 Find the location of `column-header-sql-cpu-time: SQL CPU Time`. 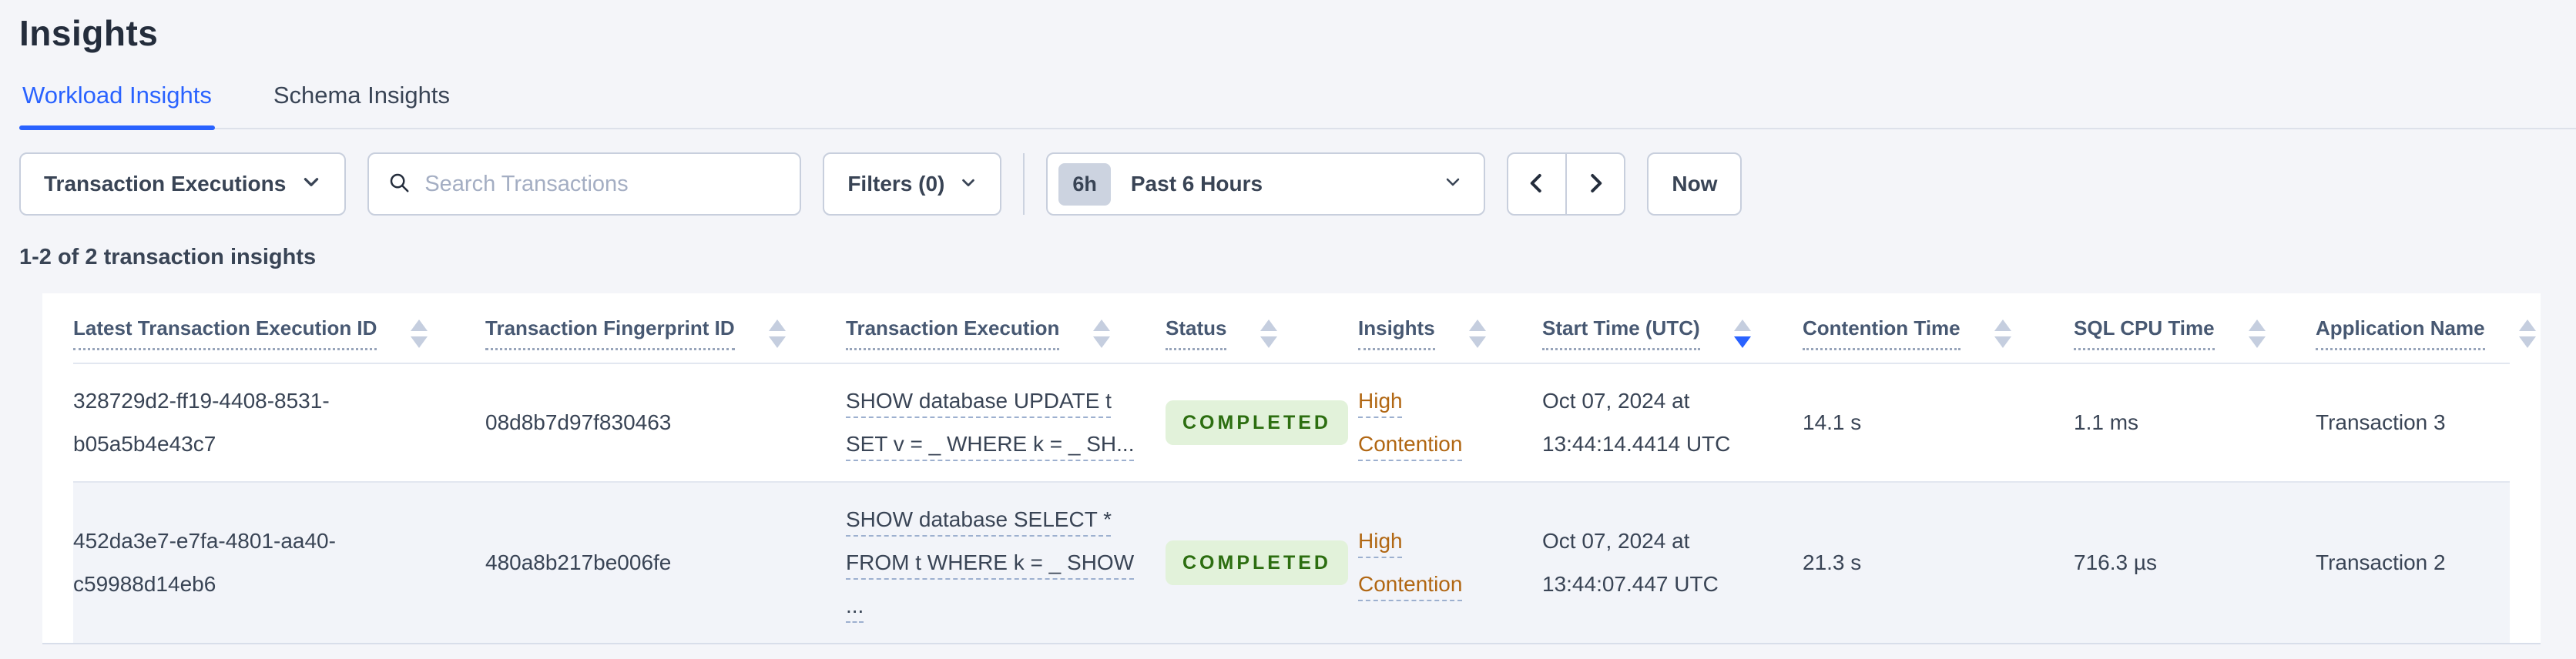

column-header-sql-cpu-time: SQL CPU Time is located at coordinates (2195, 328).